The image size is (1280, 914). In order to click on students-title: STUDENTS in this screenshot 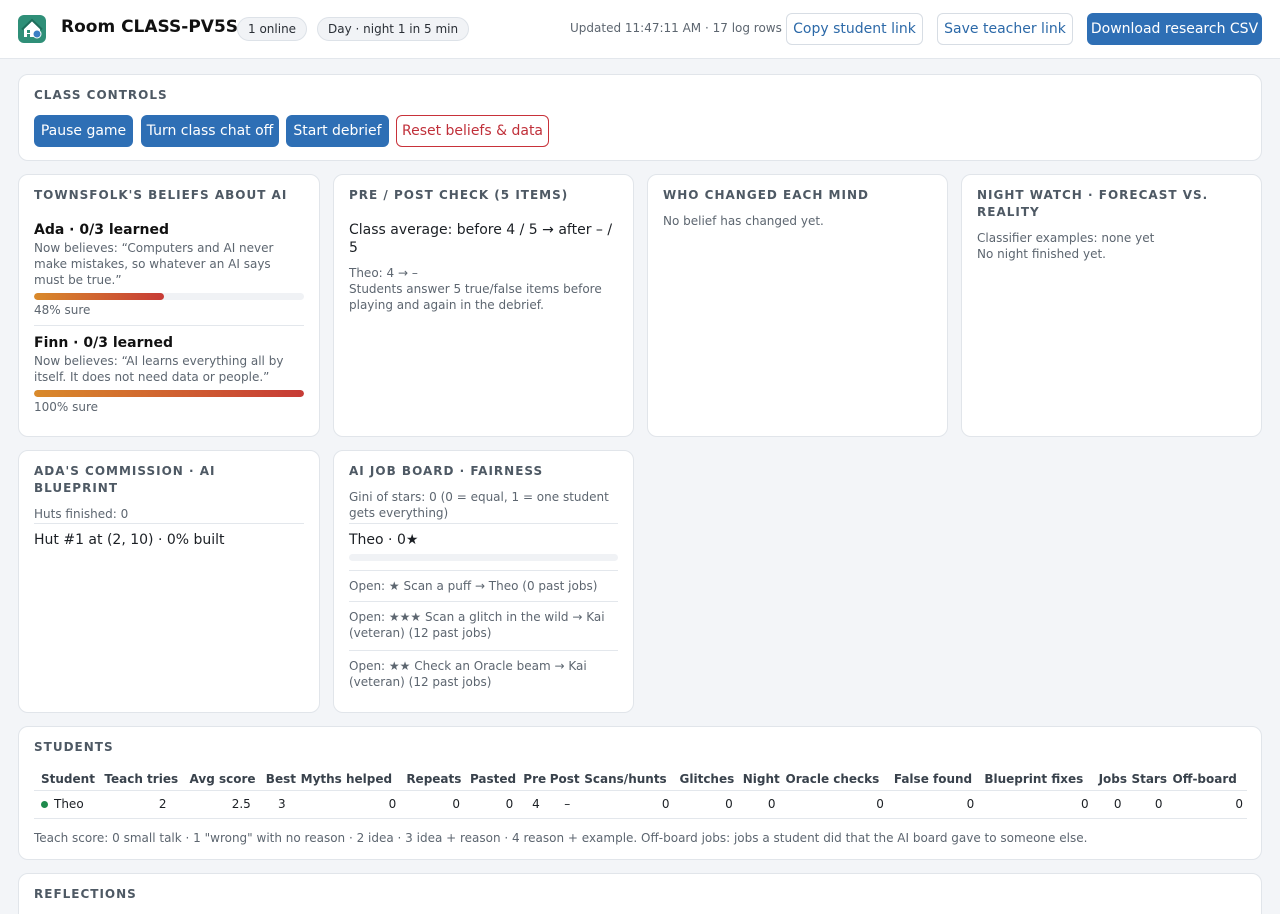, I will do `click(74, 747)`.